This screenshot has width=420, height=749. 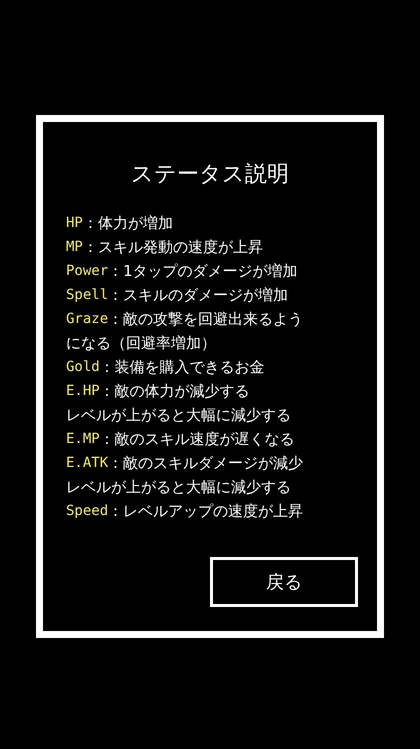 What do you see at coordinates (206, 463) in the screenshot?
I see `stat-description: ：敵のスキルダメージが減少` at bounding box center [206, 463].